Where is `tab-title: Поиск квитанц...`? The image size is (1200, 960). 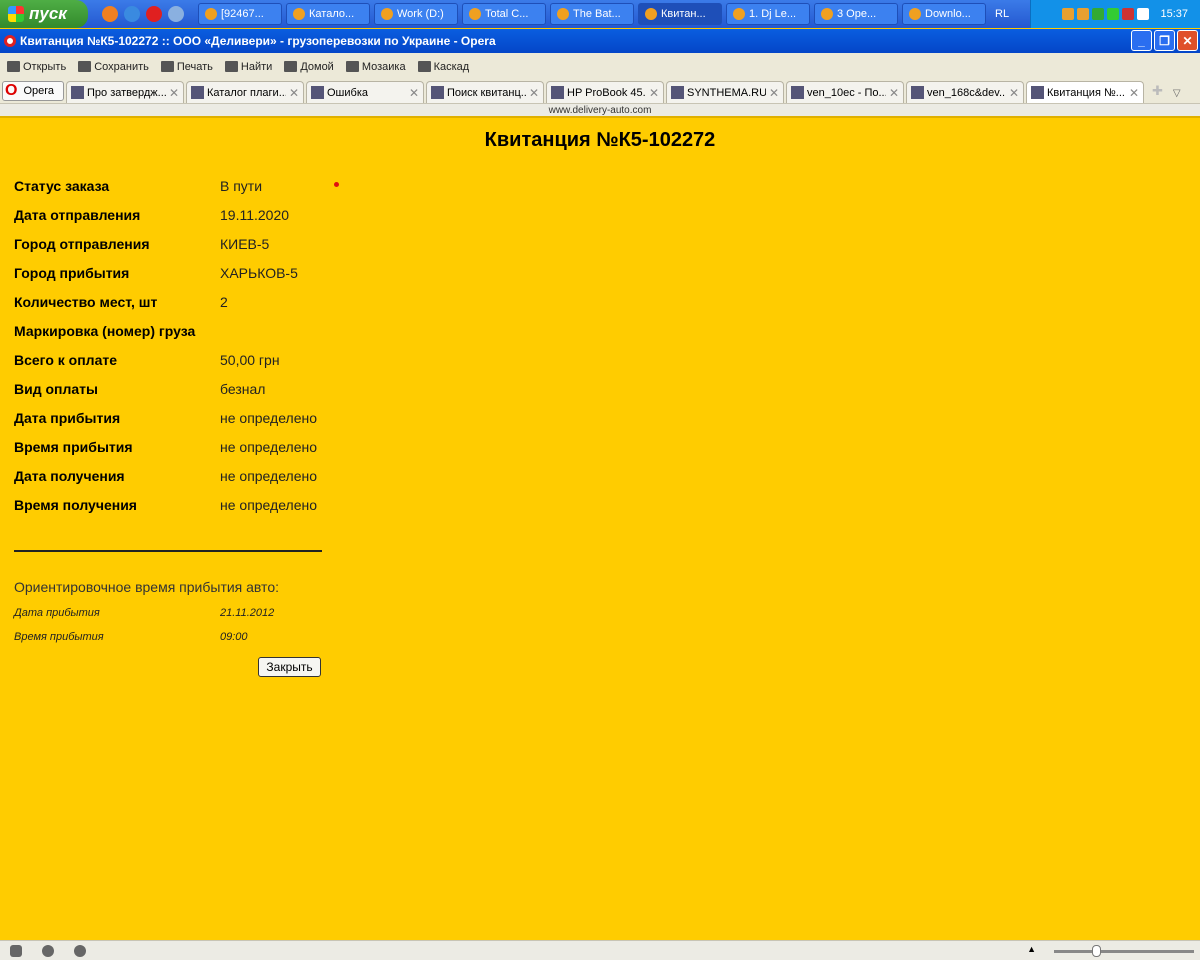
tab-title: Поиск квитанц... is located at coordinates (486, 92).